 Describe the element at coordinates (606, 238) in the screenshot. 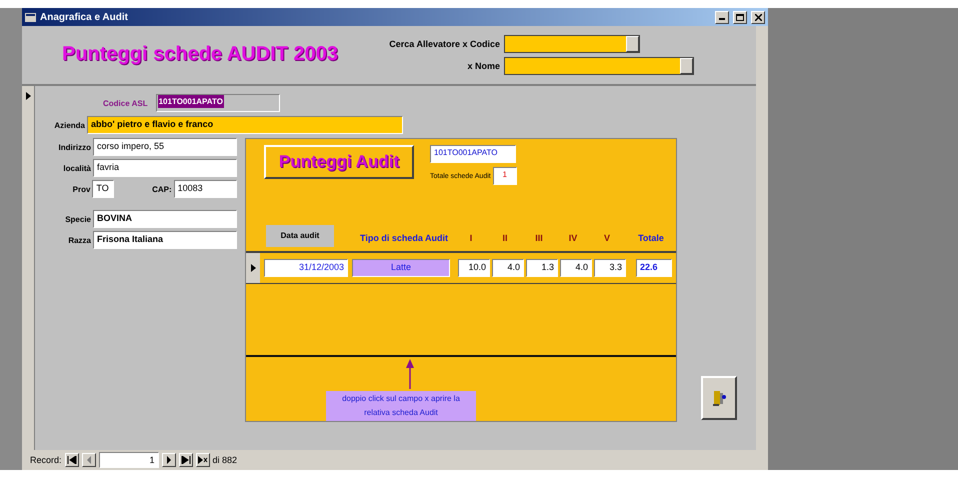

I see `column-header: V` at that location.